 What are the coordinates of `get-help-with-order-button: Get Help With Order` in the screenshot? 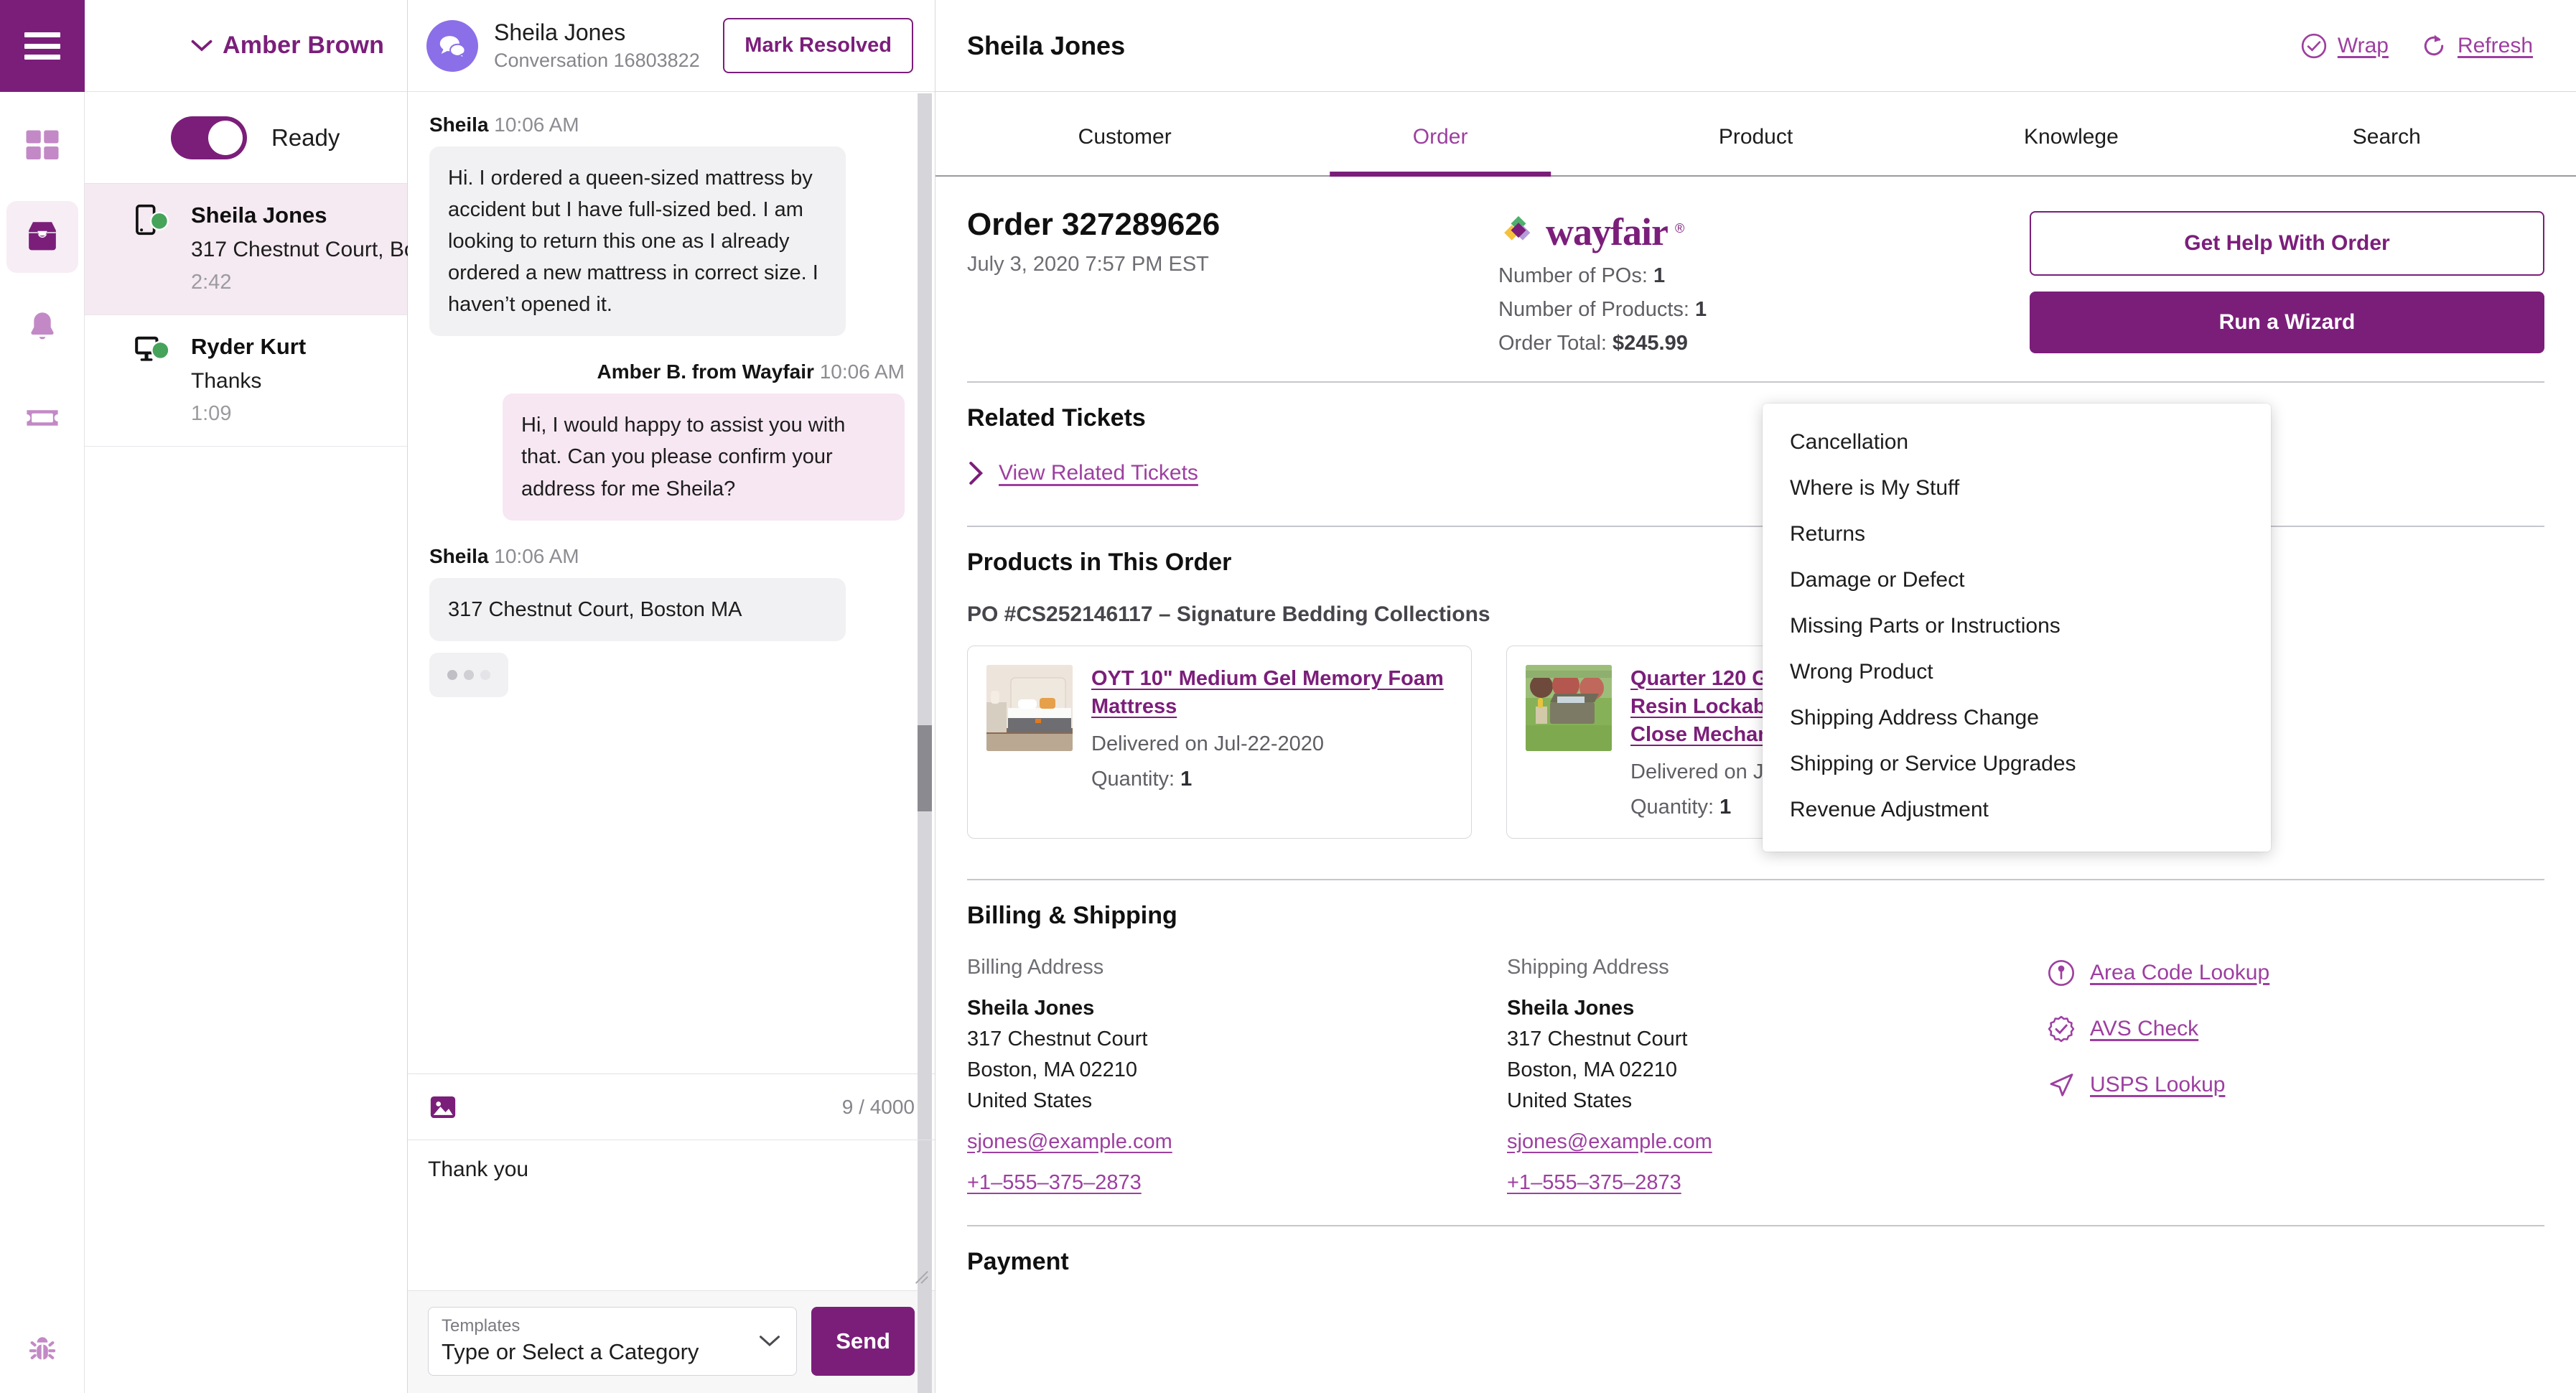 It's located at (2287, 244).